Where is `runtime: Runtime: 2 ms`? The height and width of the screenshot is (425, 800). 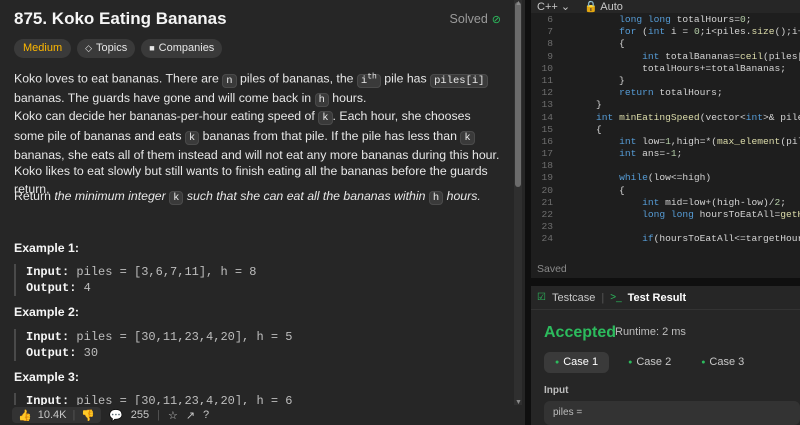
runtime: Runtime: 2 ms is located at coordinates (650, 332).